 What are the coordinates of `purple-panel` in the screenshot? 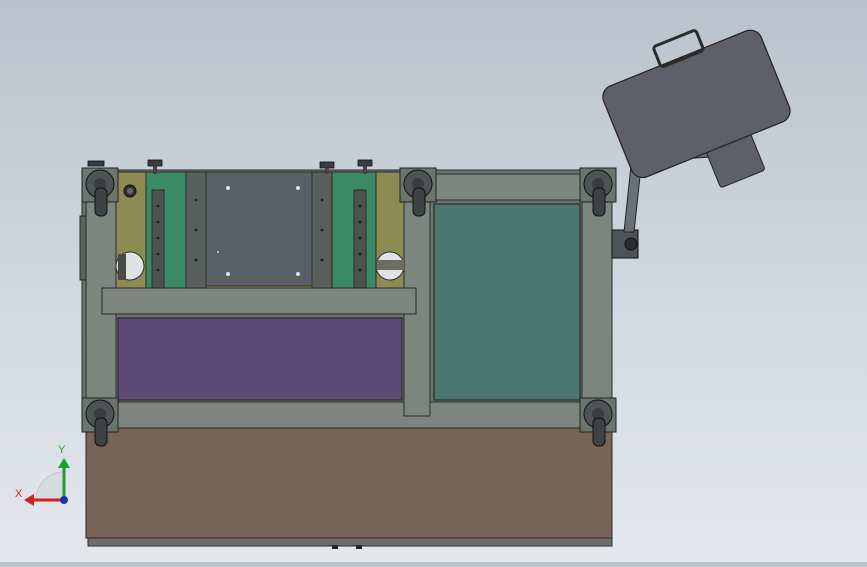 It's located at (260, 359).